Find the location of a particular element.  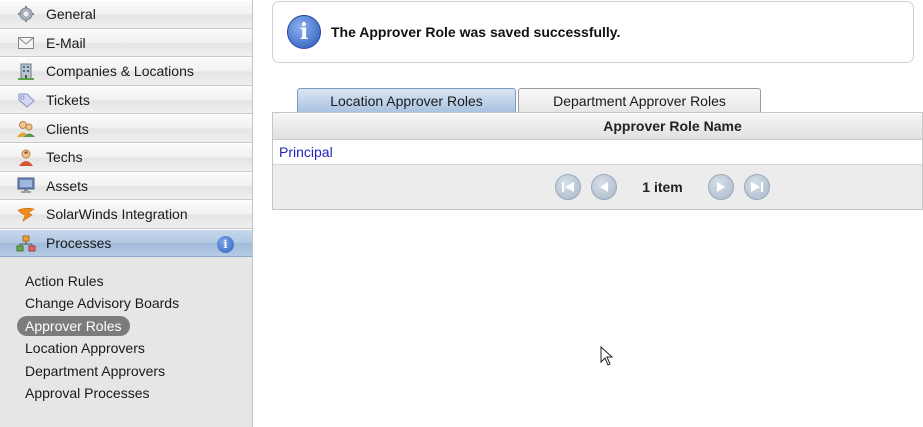

envelope-icon is located at coordinates (26, 43).